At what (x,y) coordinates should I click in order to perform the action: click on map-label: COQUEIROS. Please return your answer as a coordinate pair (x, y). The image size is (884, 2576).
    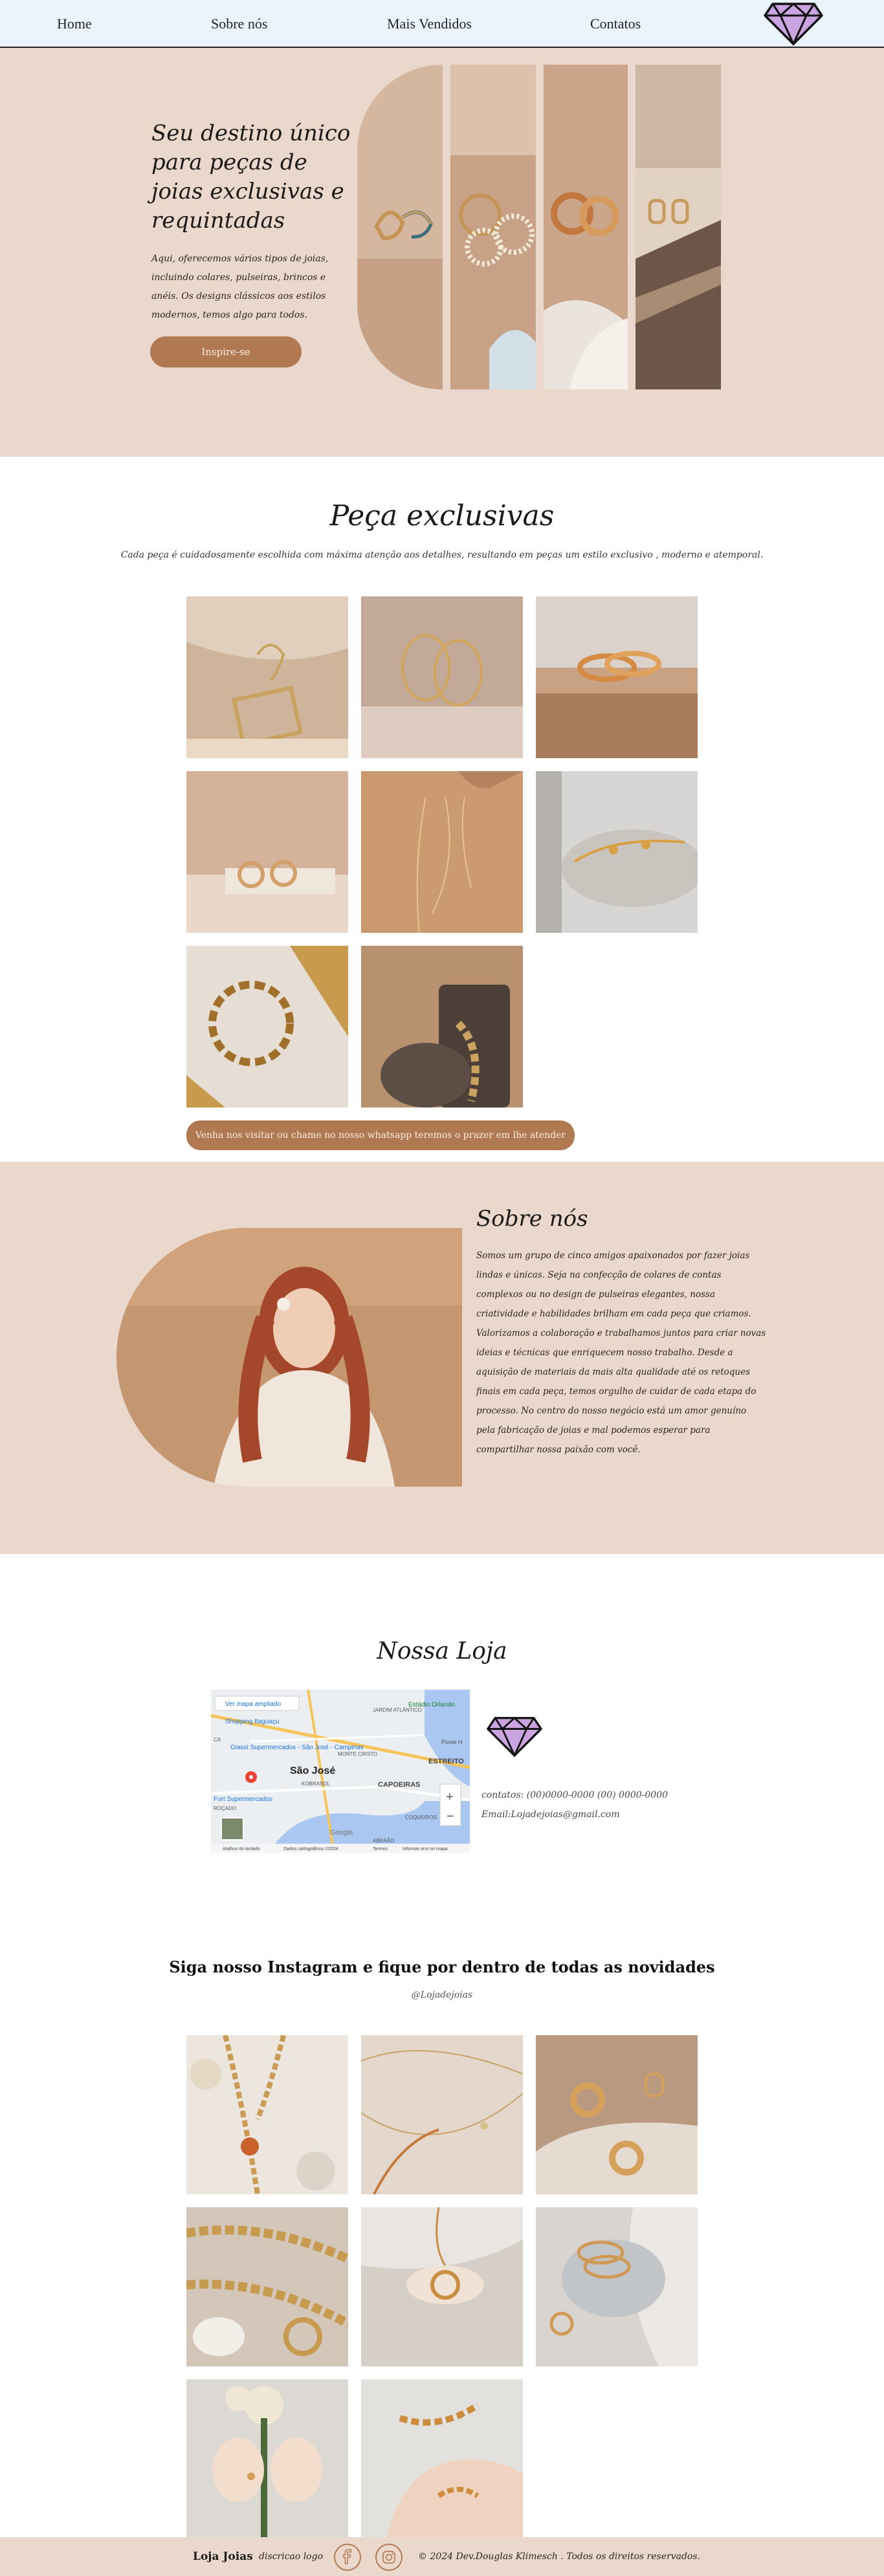
    Looking at the image, I should click on (421, 1817).